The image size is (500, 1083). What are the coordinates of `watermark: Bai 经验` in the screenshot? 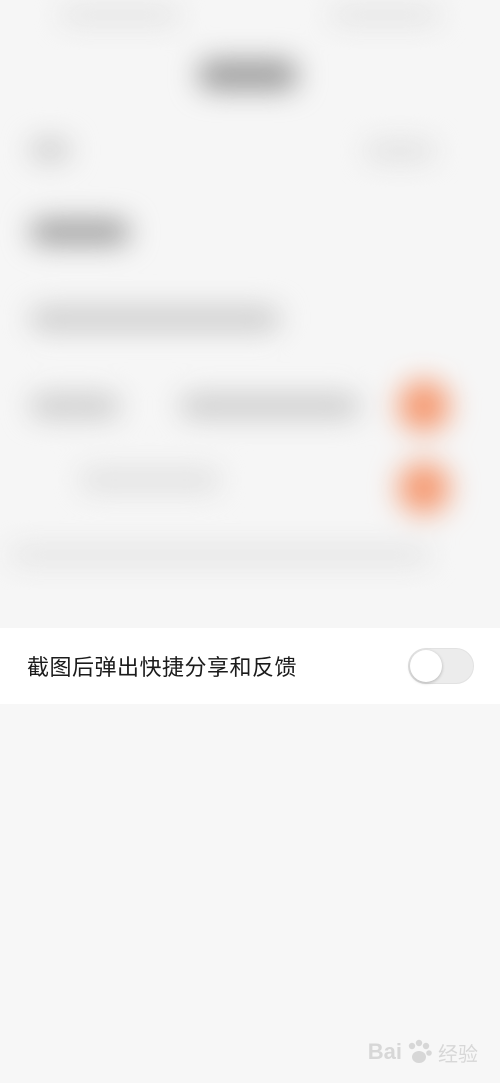 It's located at (423, 1052).